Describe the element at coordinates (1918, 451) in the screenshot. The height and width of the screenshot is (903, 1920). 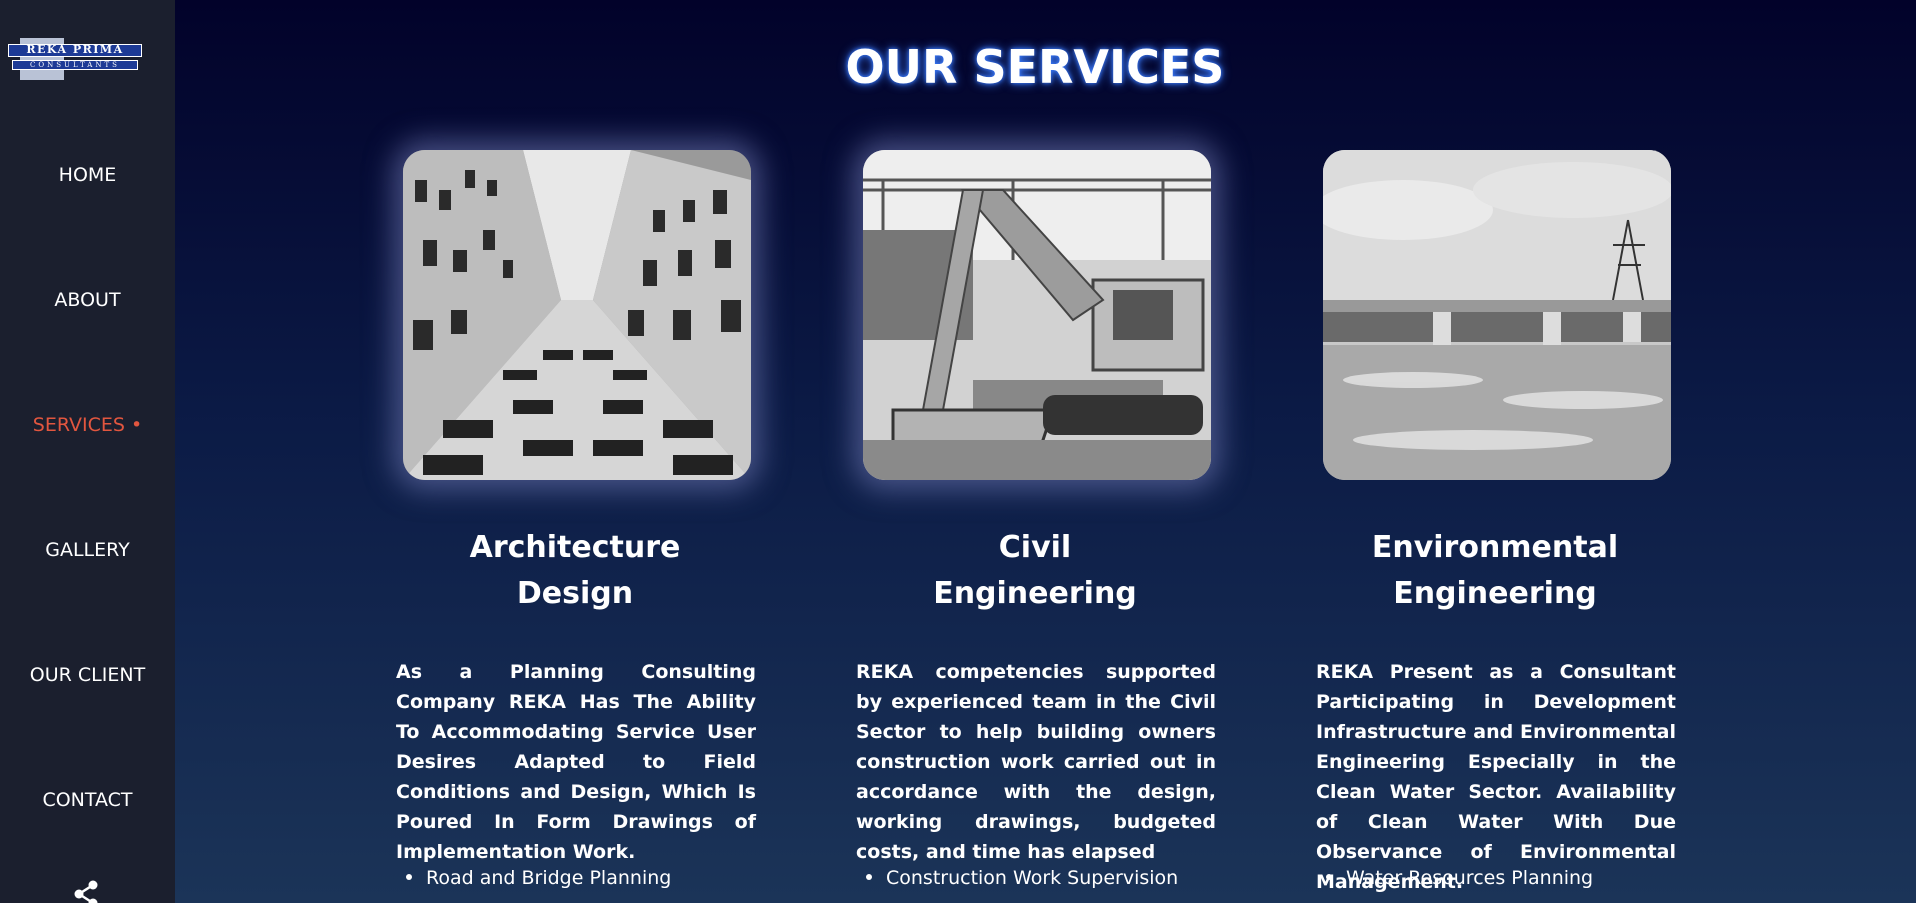
I see `scrollbar-edge` at that location.